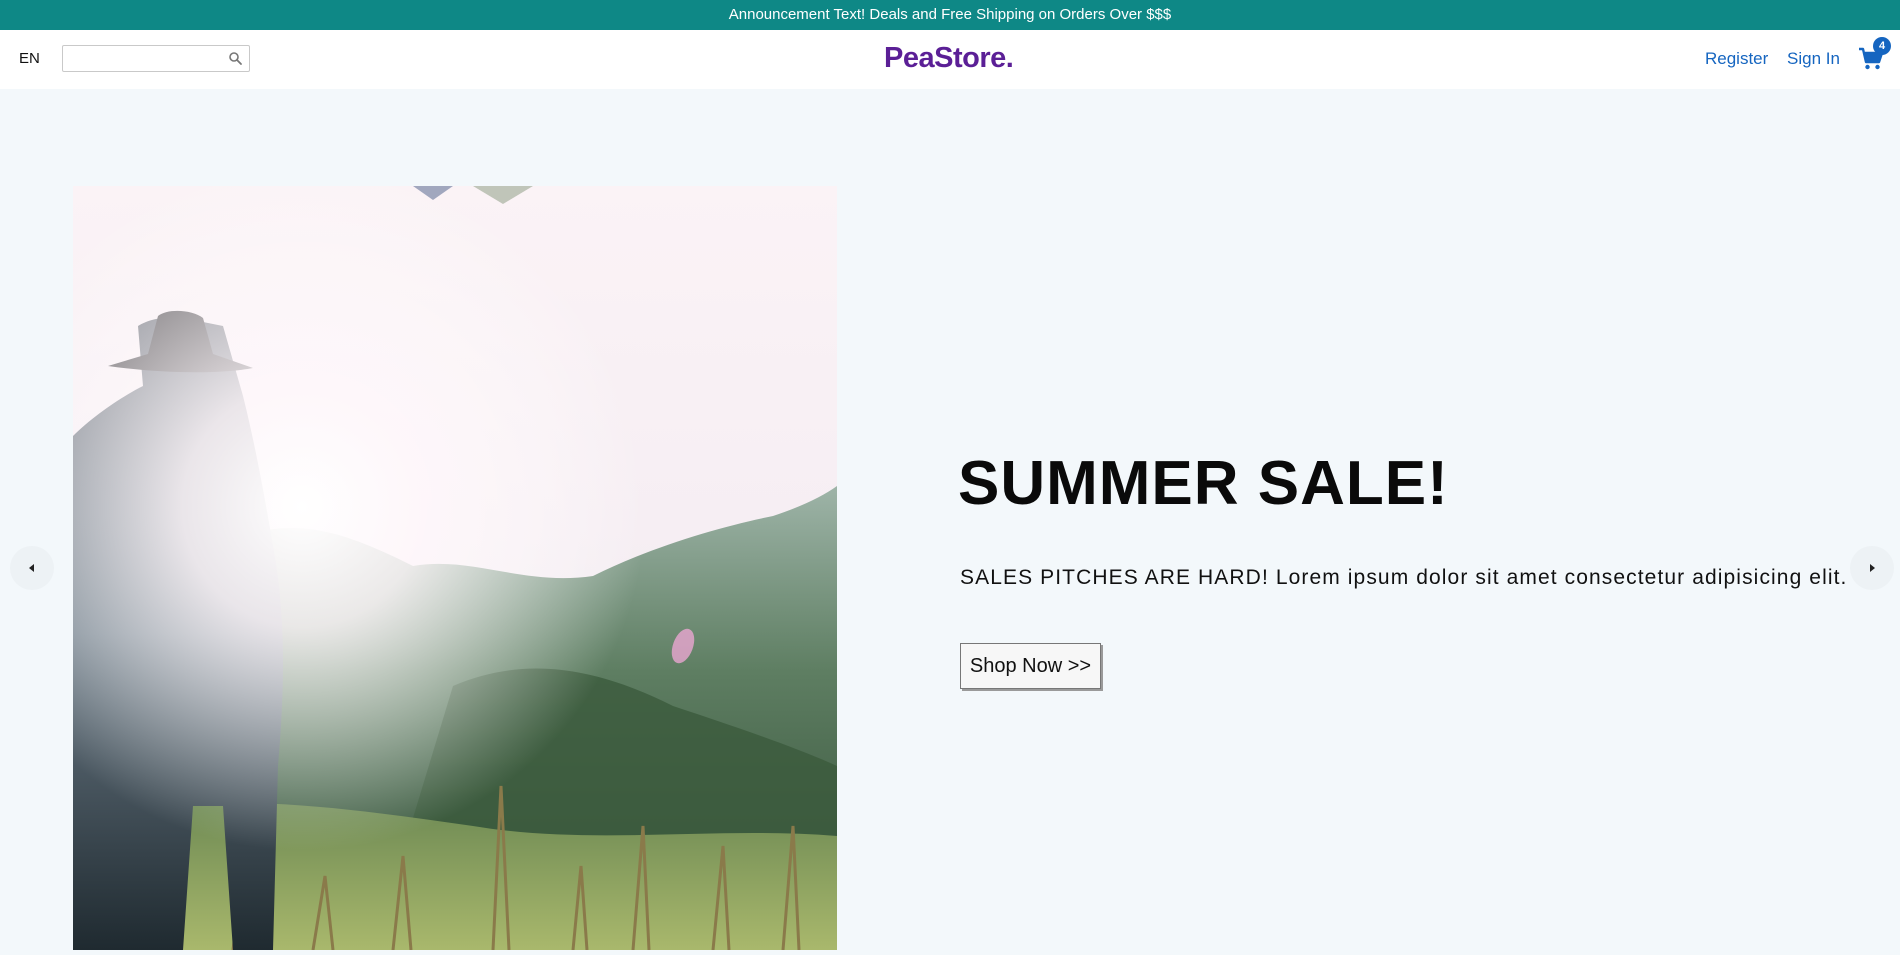 The width and height of the screenshot is (1900, 955). Describe the element at coordinates (1813, 59) in the screenshot. I see `sign-in-link: Sign In` at that location.